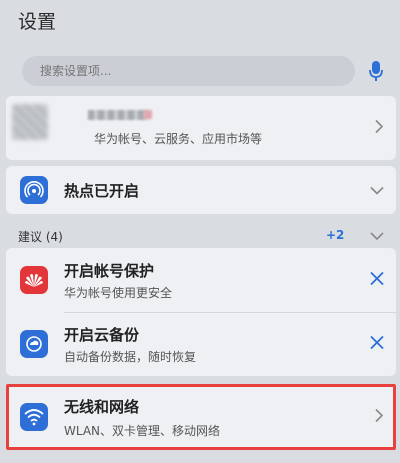 The width and height of the screenshot is (400, 463). I want to click on cloud-backup-icon, so click(34, 344).